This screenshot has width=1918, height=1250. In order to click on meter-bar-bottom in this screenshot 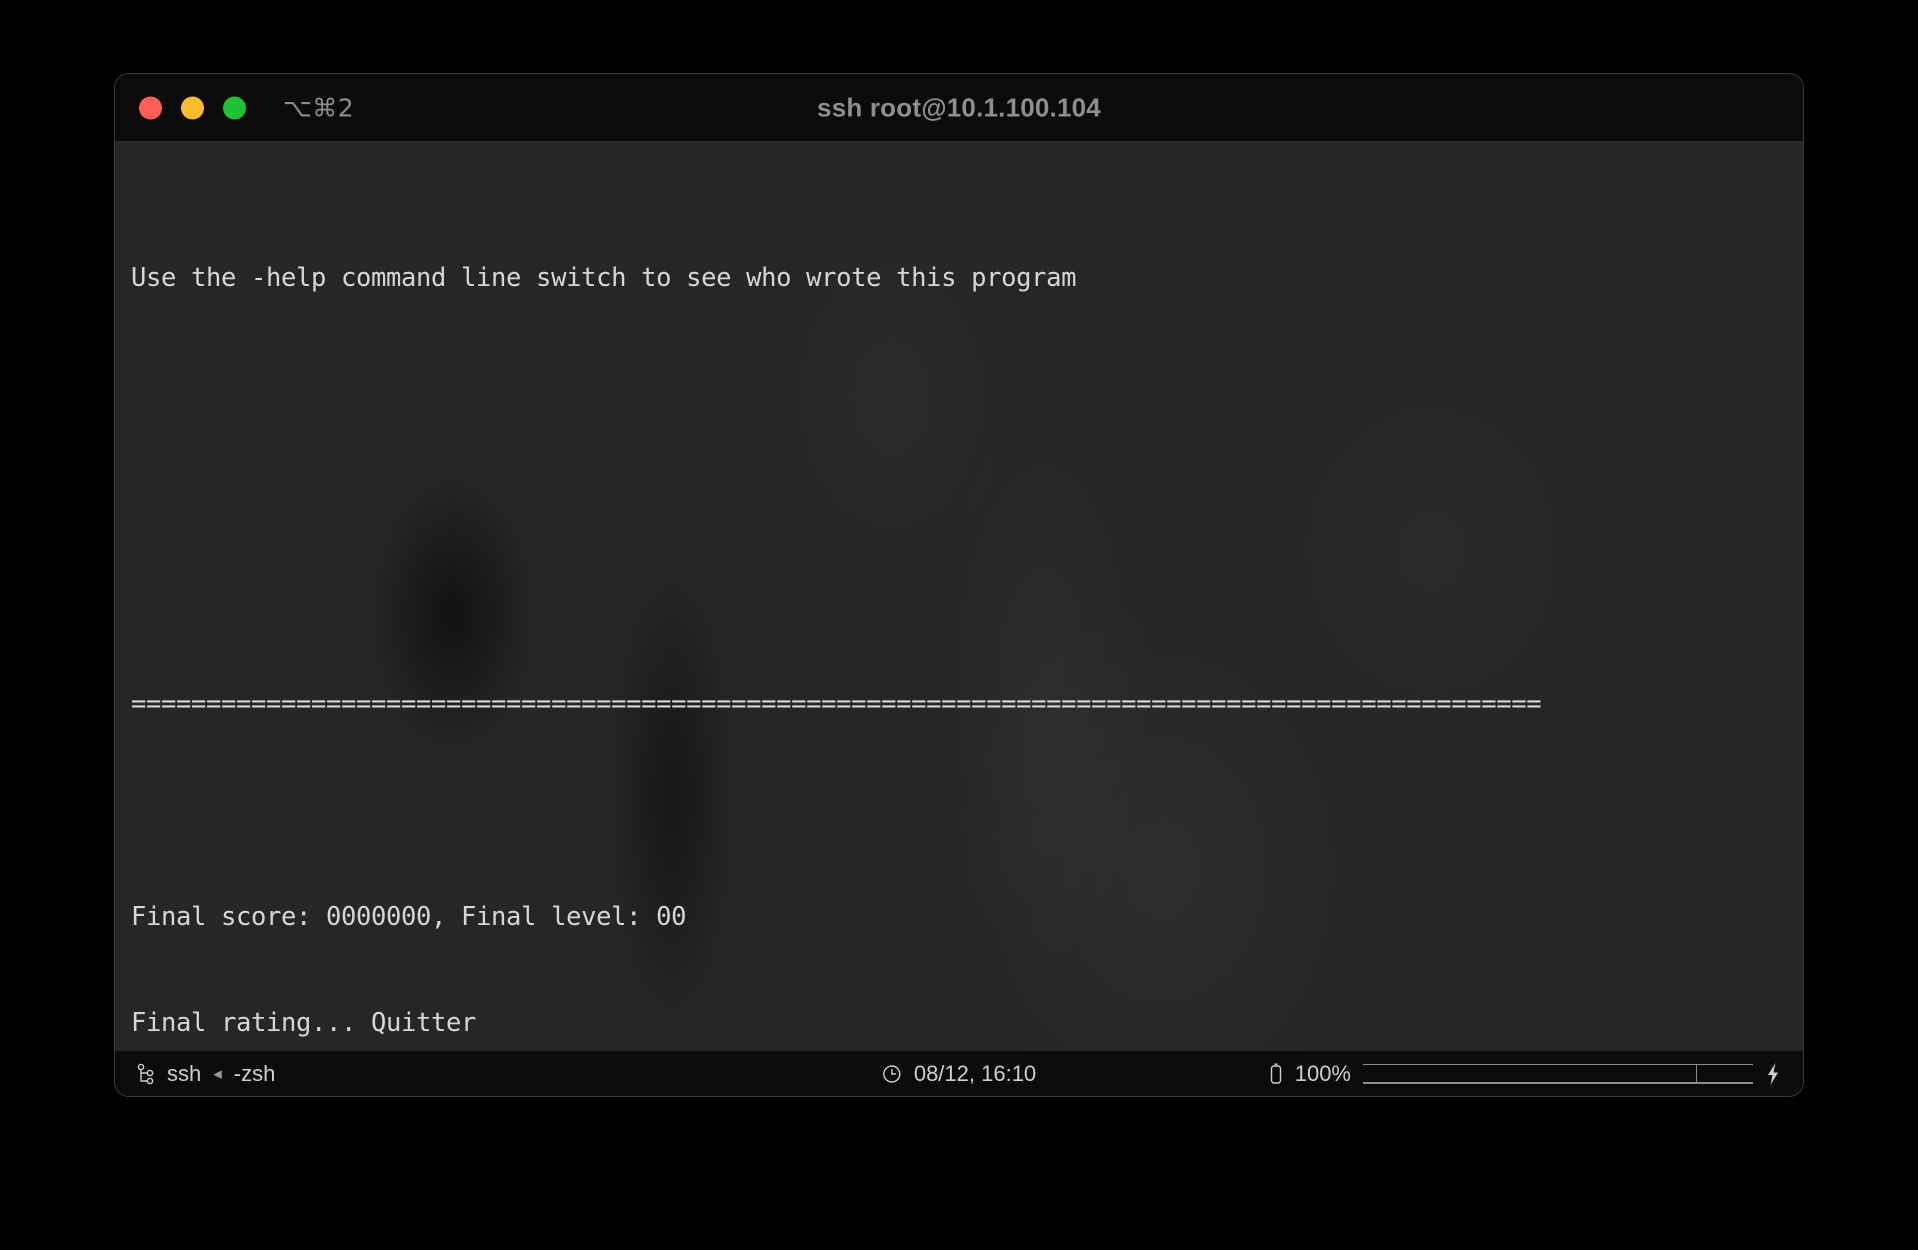, I will do `click(1558, 1083)`.